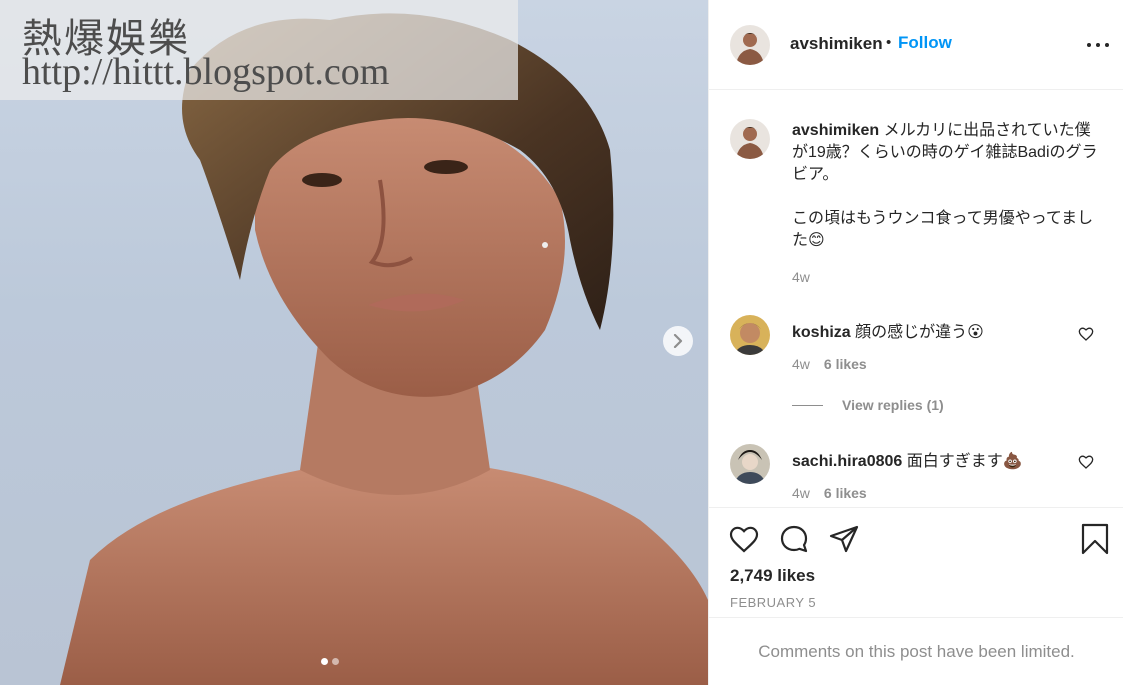 The image size is (1123, 686). What do you see at coordinates (919, 332) in the screenshot?
I see `comment-body: 顔の感じが違う😮` at bounding box center [919, 332].